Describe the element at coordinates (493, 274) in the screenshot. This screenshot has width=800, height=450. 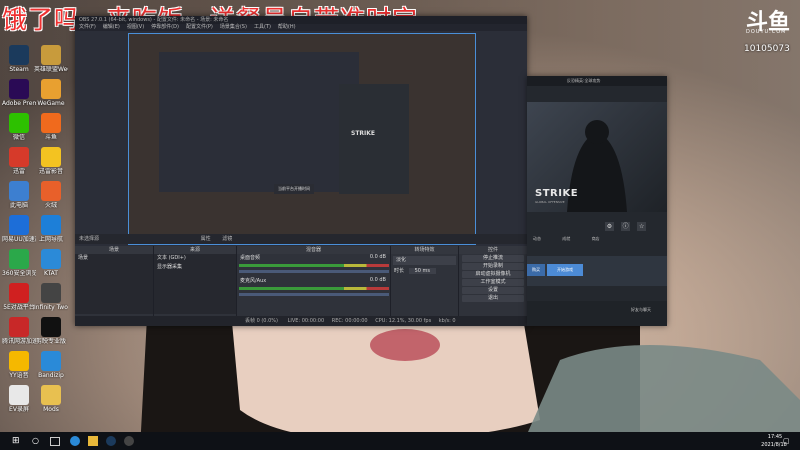
I see `control-button: 启动虚拟摄像机` at that location.